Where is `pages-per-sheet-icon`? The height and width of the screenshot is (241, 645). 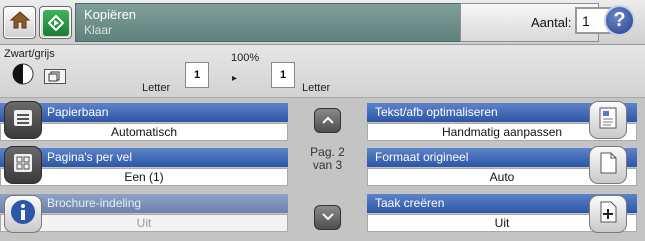 pages-per-sheet-icon is located at coordinates (23, 165).